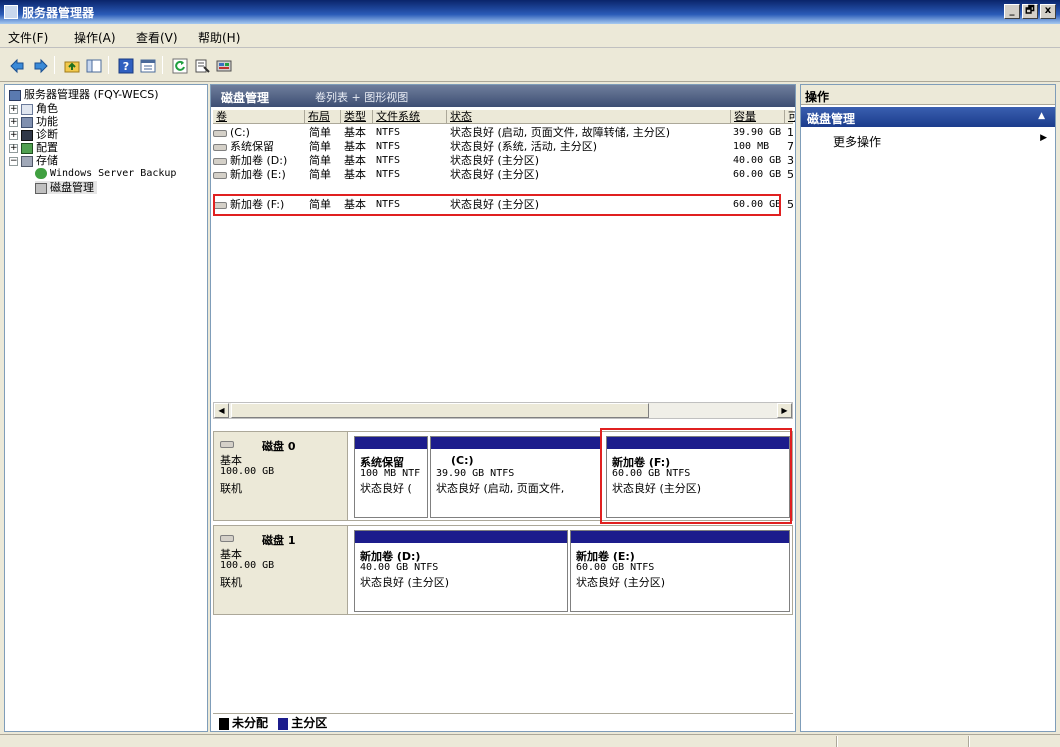 This screenshot has width=1060, height=747. What do you see at coordinates (391, 477) in the screenshot?
I see `partition: 系统保留 100 MB NTF 状态良好 (` at bounding box center [391, 477].